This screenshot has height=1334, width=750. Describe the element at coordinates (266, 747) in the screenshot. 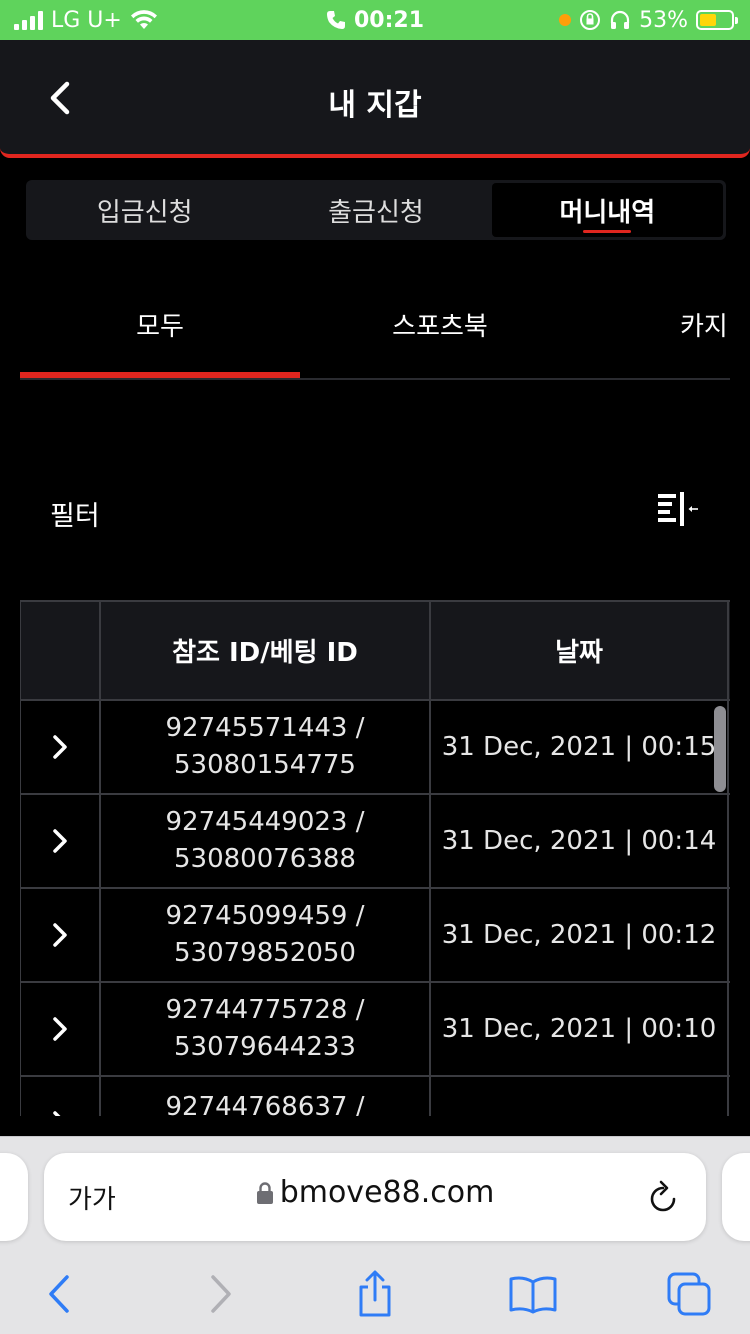

I see `reference-id-cell: 92745571443 / 53080154775` at that location.